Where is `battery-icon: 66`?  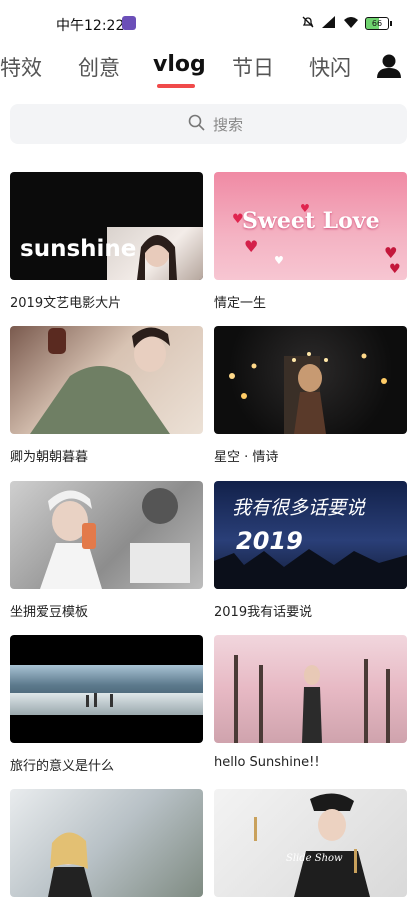 battery-icon: 66 is located at coordinates (378, 23).